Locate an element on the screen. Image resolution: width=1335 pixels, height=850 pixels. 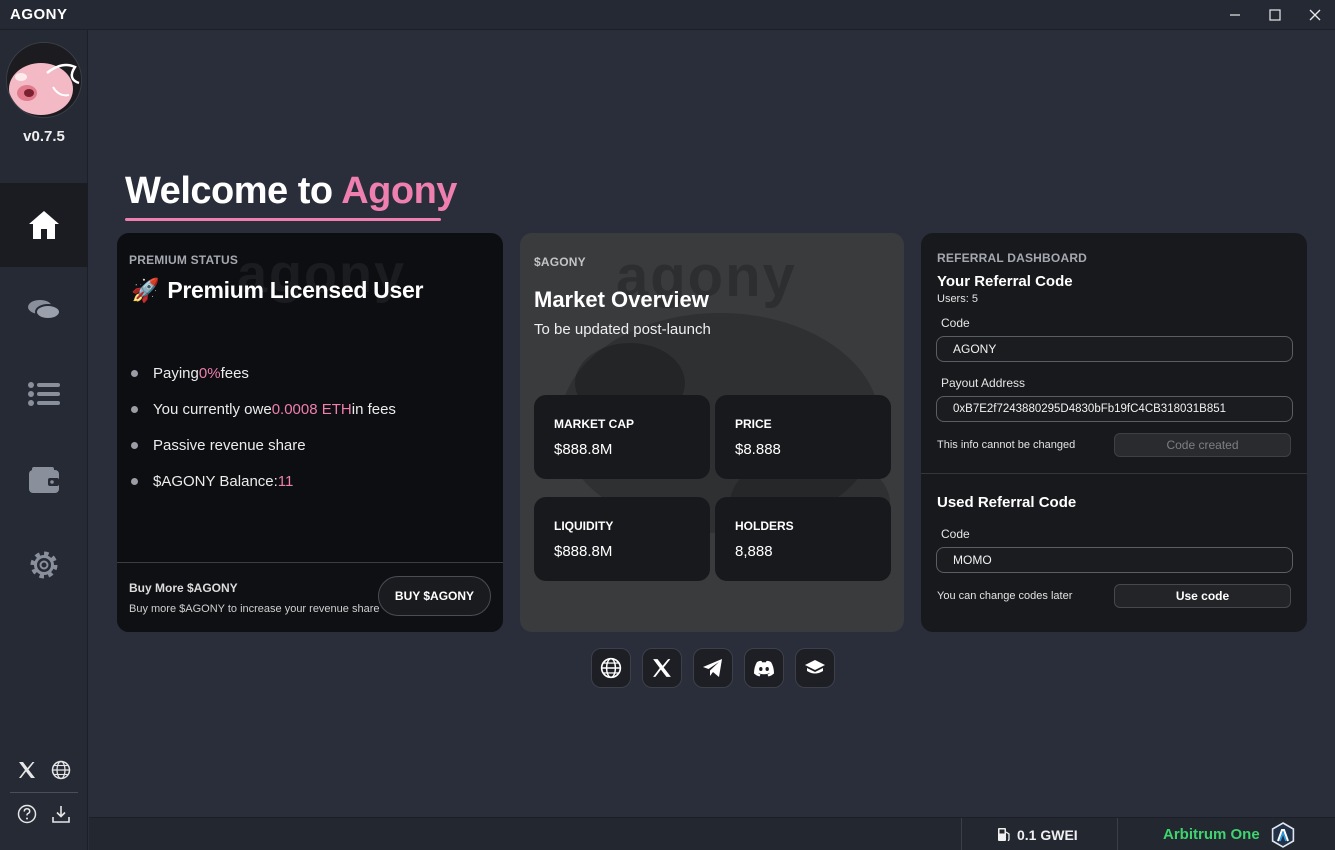
app-title: AGONY is located at coordinates (39, 14).